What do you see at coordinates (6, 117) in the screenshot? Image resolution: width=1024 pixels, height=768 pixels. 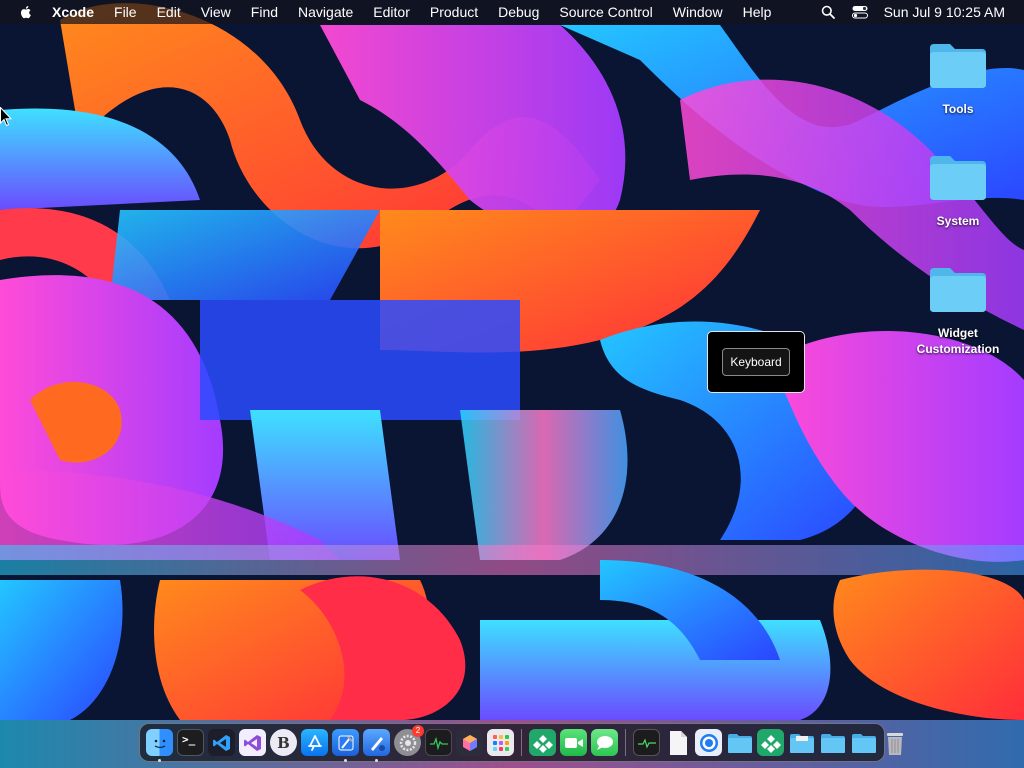 I see `mouse-cursor-icon` at bounding box center [6, 117].